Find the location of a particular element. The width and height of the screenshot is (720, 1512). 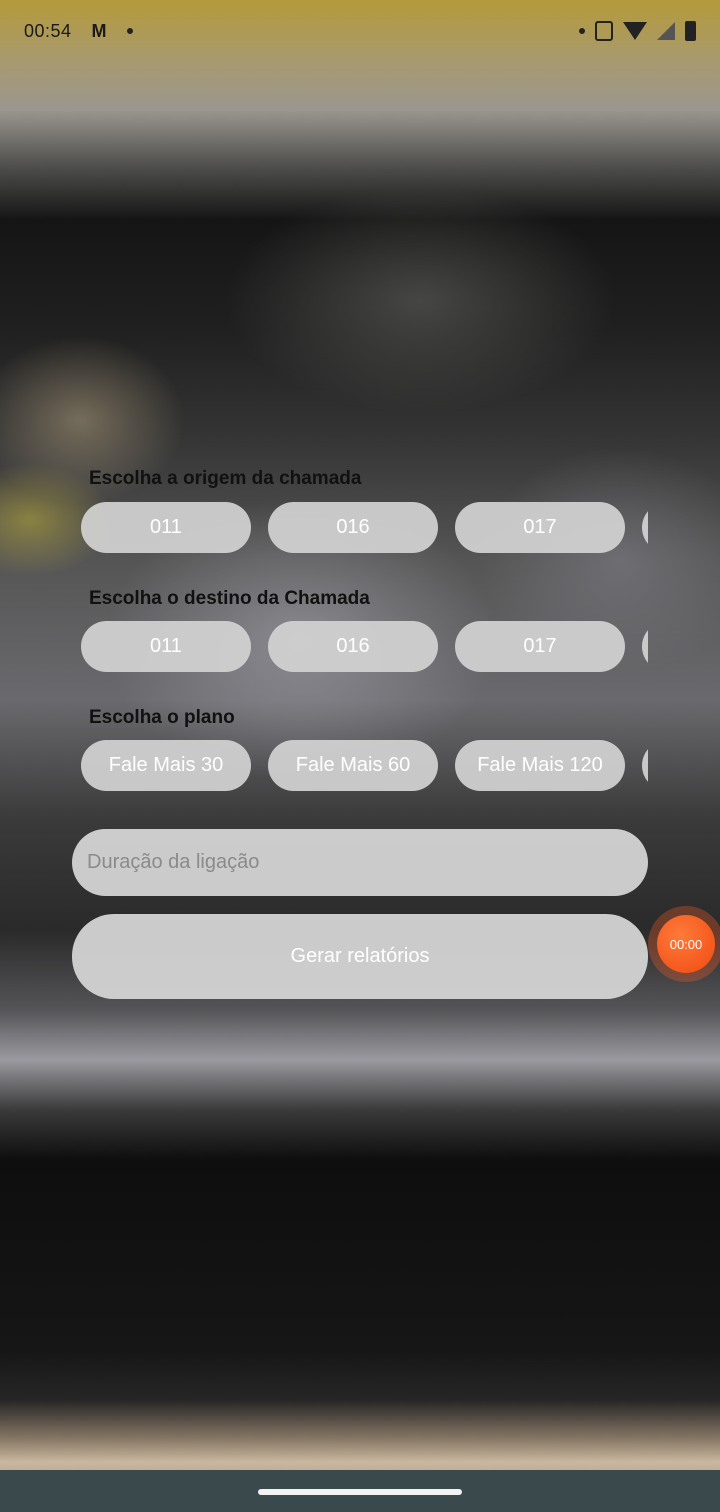

status-icons is located at coordinates (637, 31).